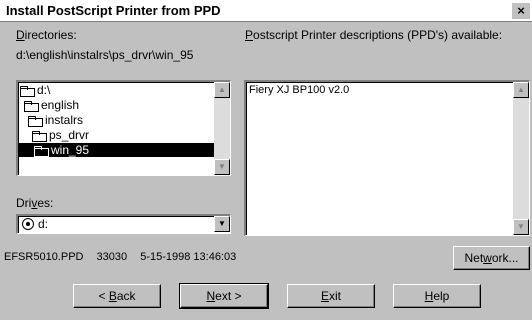  Describe the element at coordinates (188, 257) in the screenshot. I see `file-date: 5-15-1998 13:46:03` at that location.